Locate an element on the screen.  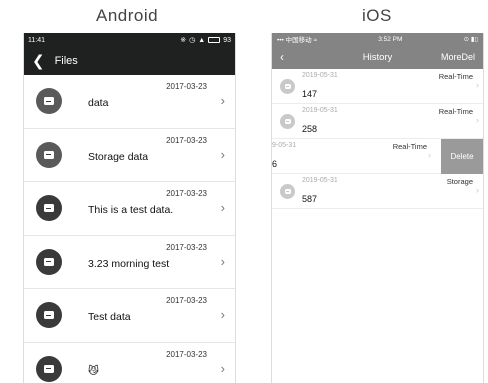
android-toolbar-title: Files is located at coordinates (66, 61).